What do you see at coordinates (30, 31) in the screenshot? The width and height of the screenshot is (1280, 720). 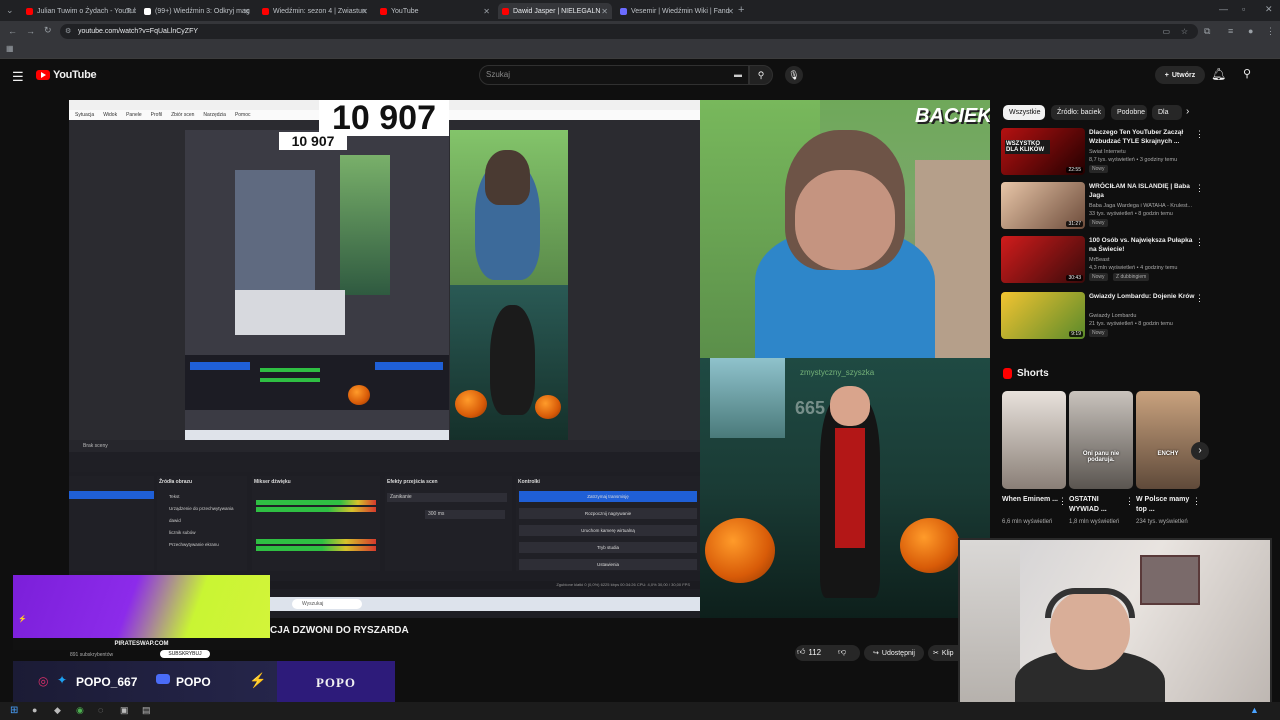 I see `forward-icon: →` at bounding box center [30, 31].